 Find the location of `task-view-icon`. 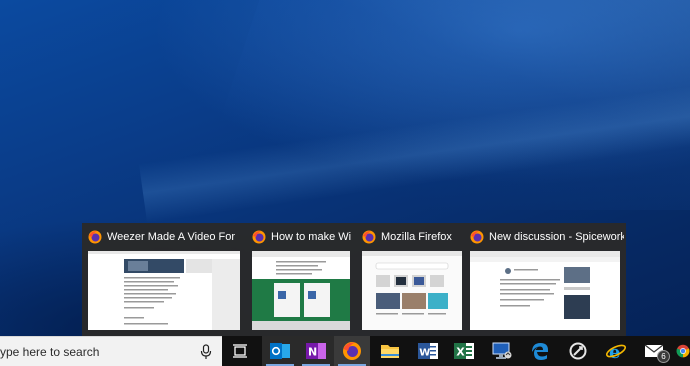

task-view-icon is located at coordinates (240, 351).